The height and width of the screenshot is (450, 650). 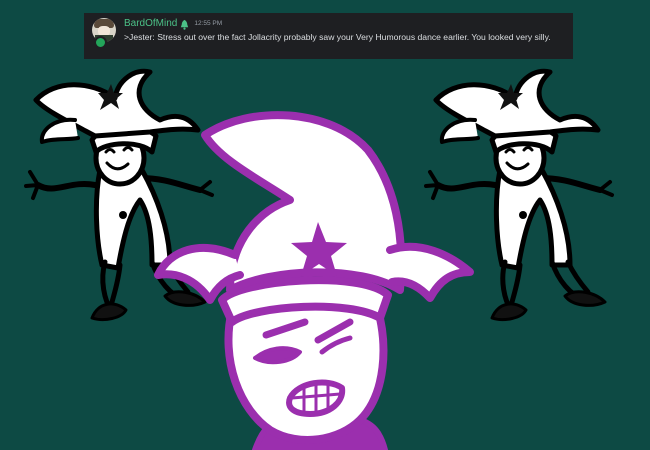 I want to click on message-timestamp: 12:55 PM, so click(x=208, y=23).